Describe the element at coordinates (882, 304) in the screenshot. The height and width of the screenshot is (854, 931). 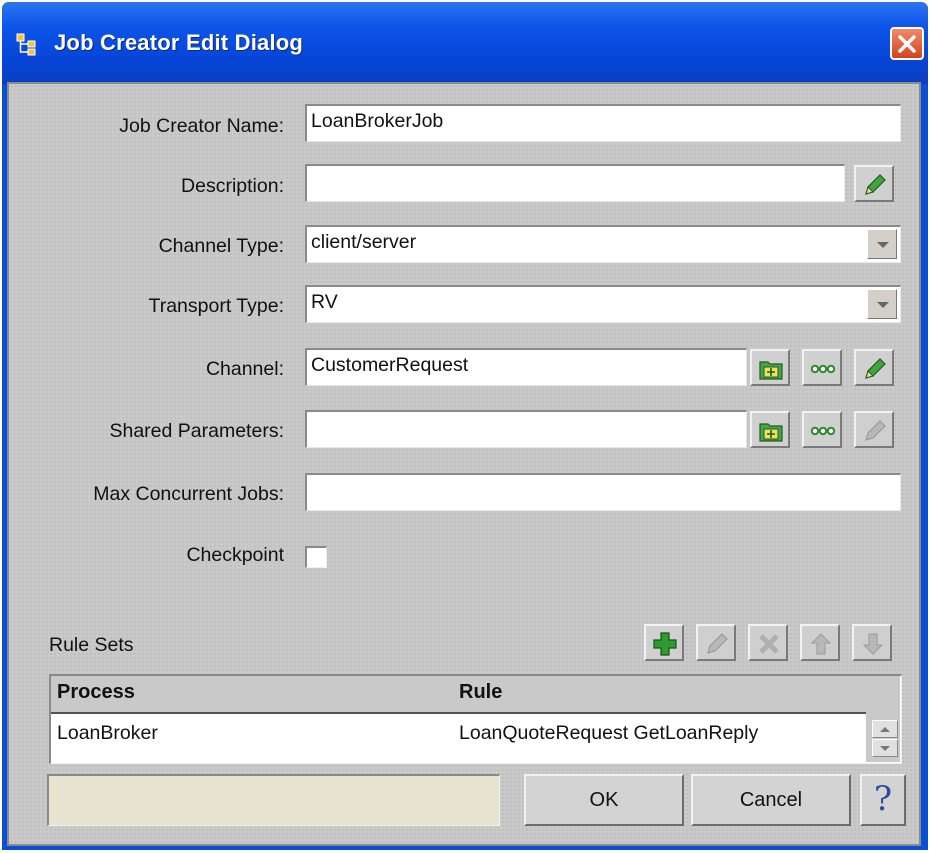
I see `transport-type-dropdown-arrow` at that location.